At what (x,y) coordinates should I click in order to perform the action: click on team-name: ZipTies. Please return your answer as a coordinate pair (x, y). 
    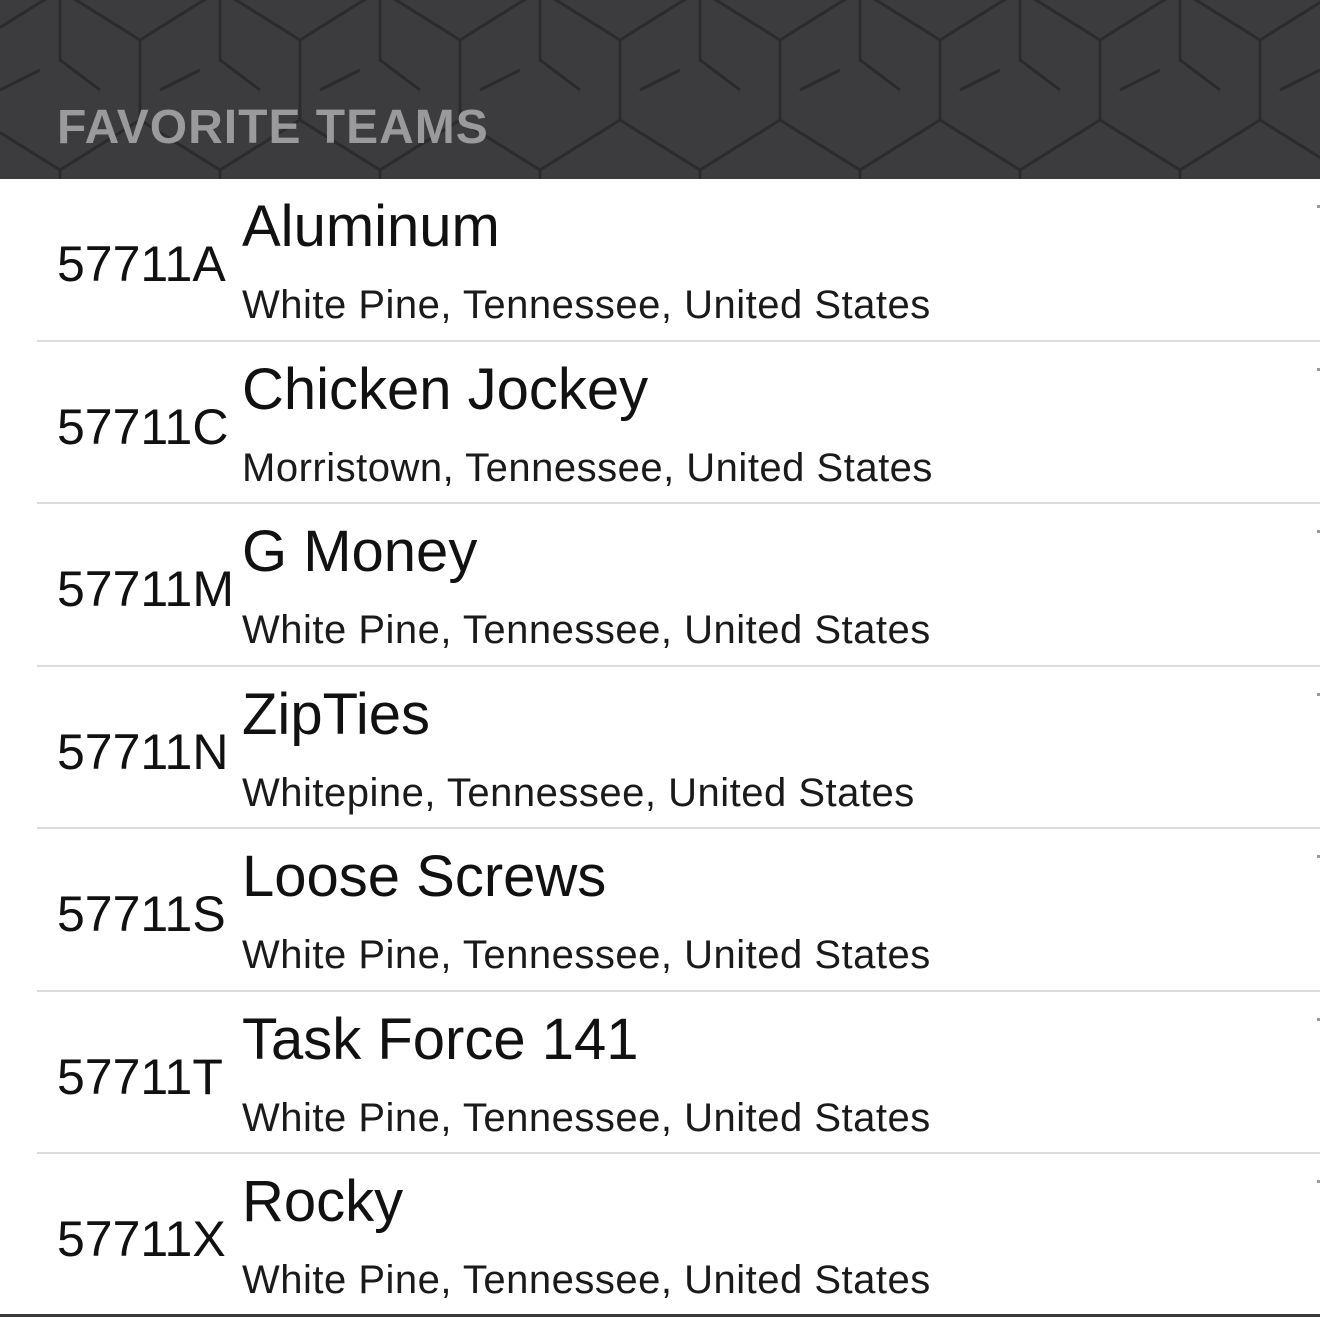
    Looking at the image, I should click on (336, 714).